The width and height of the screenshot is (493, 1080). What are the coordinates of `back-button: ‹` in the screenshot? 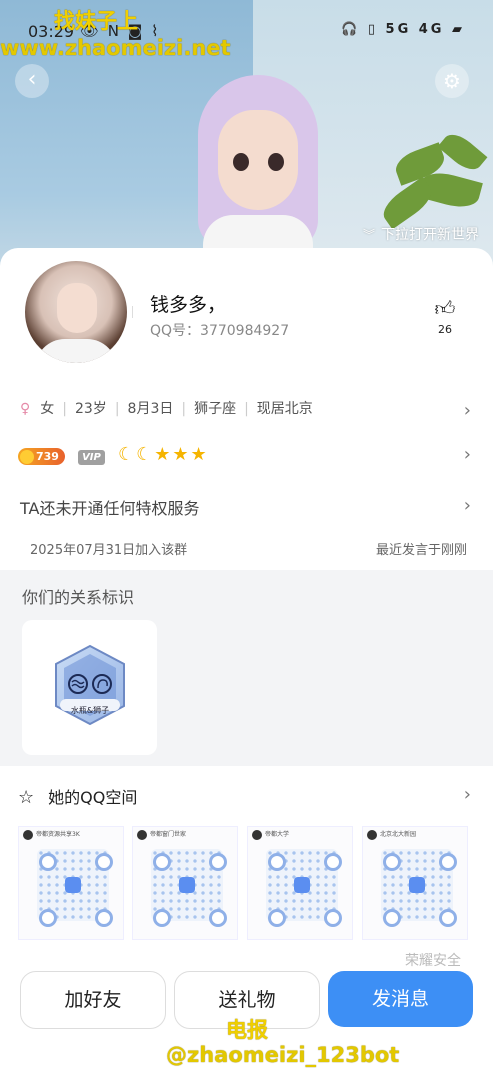 It's located at (32, 81).